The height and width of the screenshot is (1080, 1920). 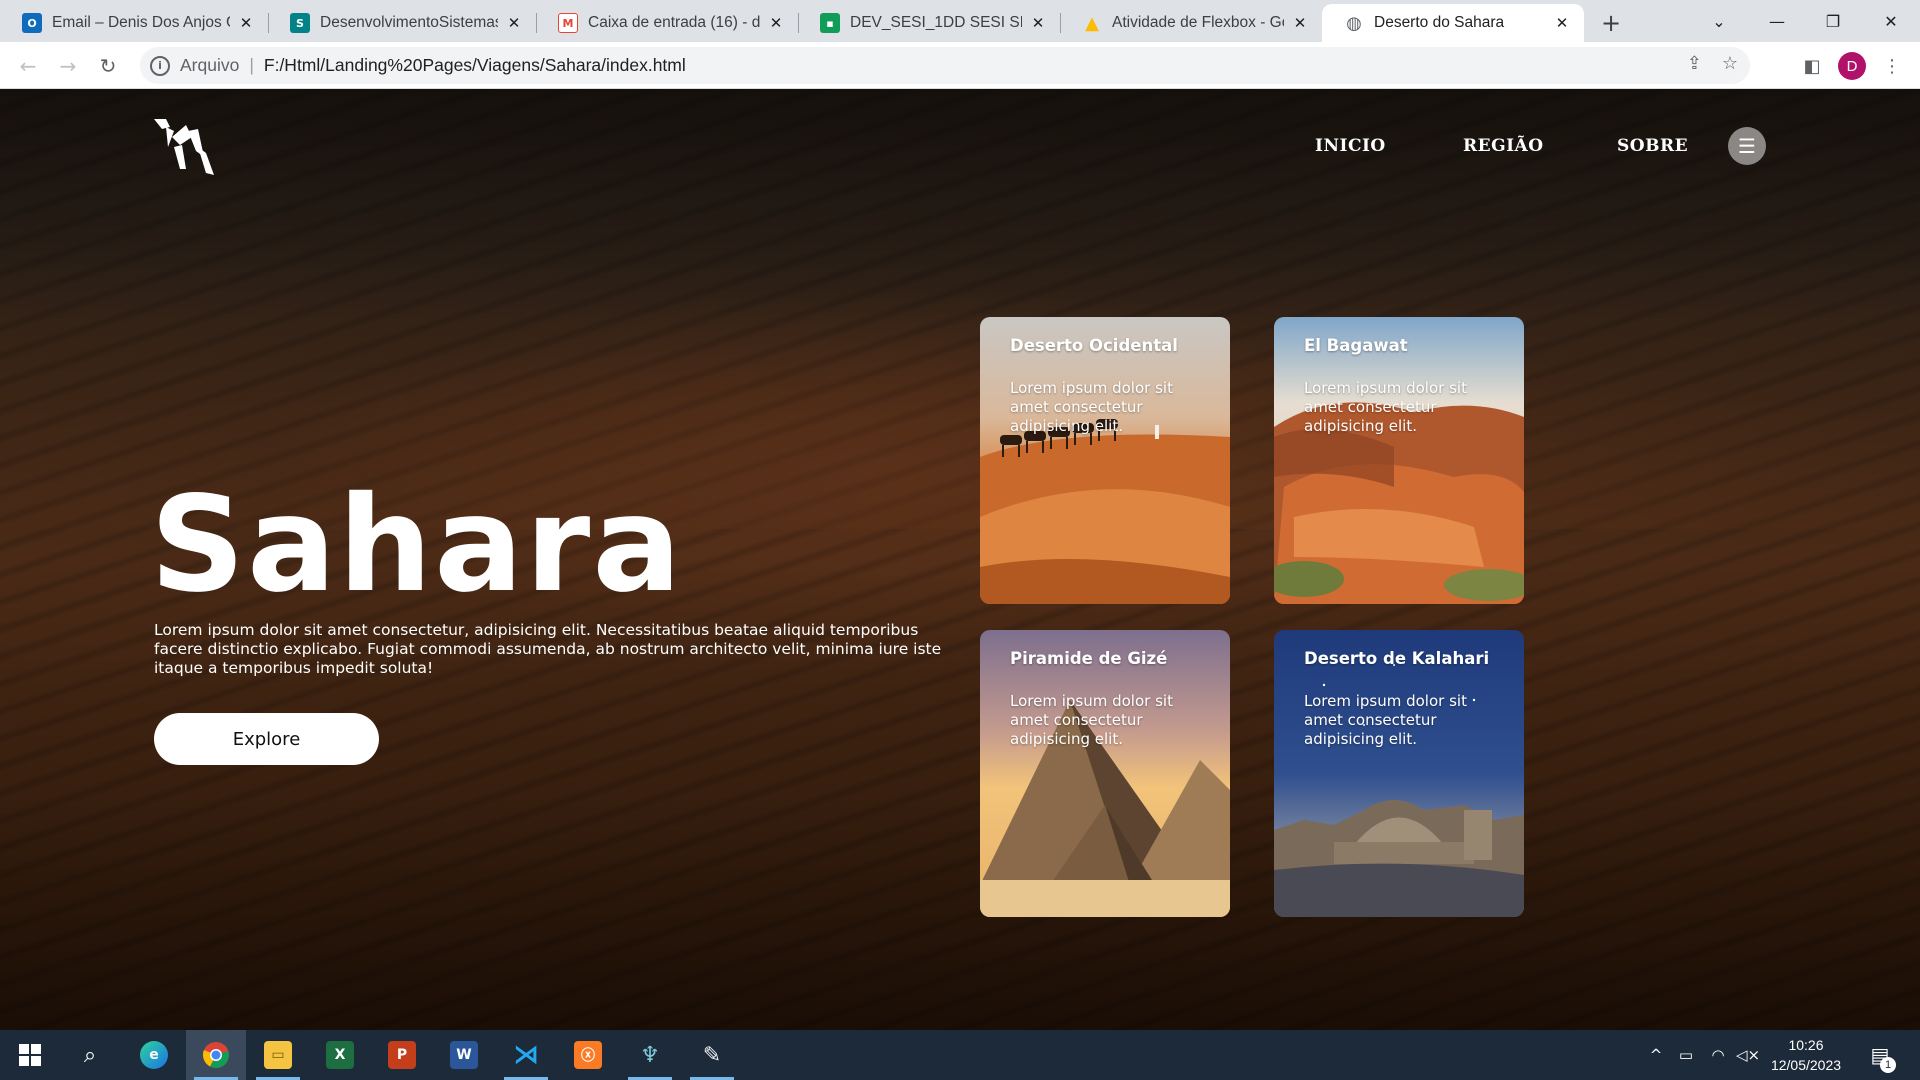 I want to click on hero-title: Sahara, so click(x=417, y=545).